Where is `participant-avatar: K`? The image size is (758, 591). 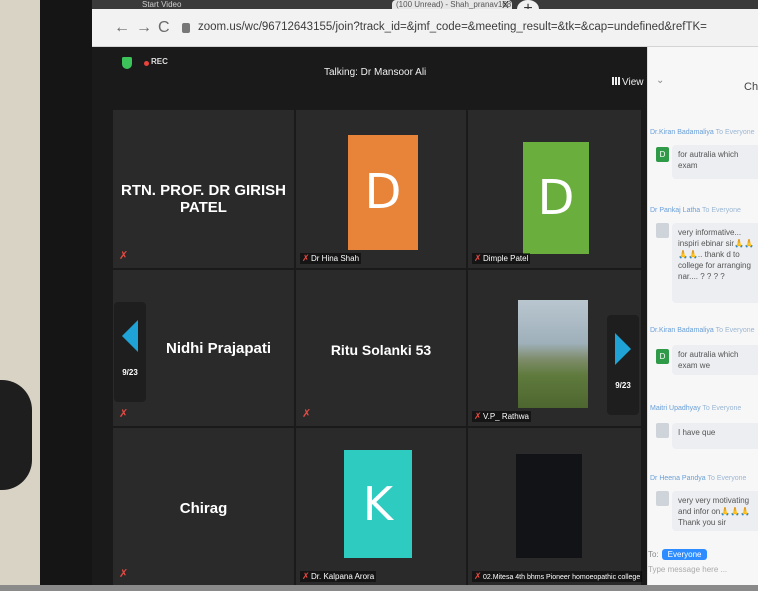
participant-avatar: K is located at coordinates (378, 504).